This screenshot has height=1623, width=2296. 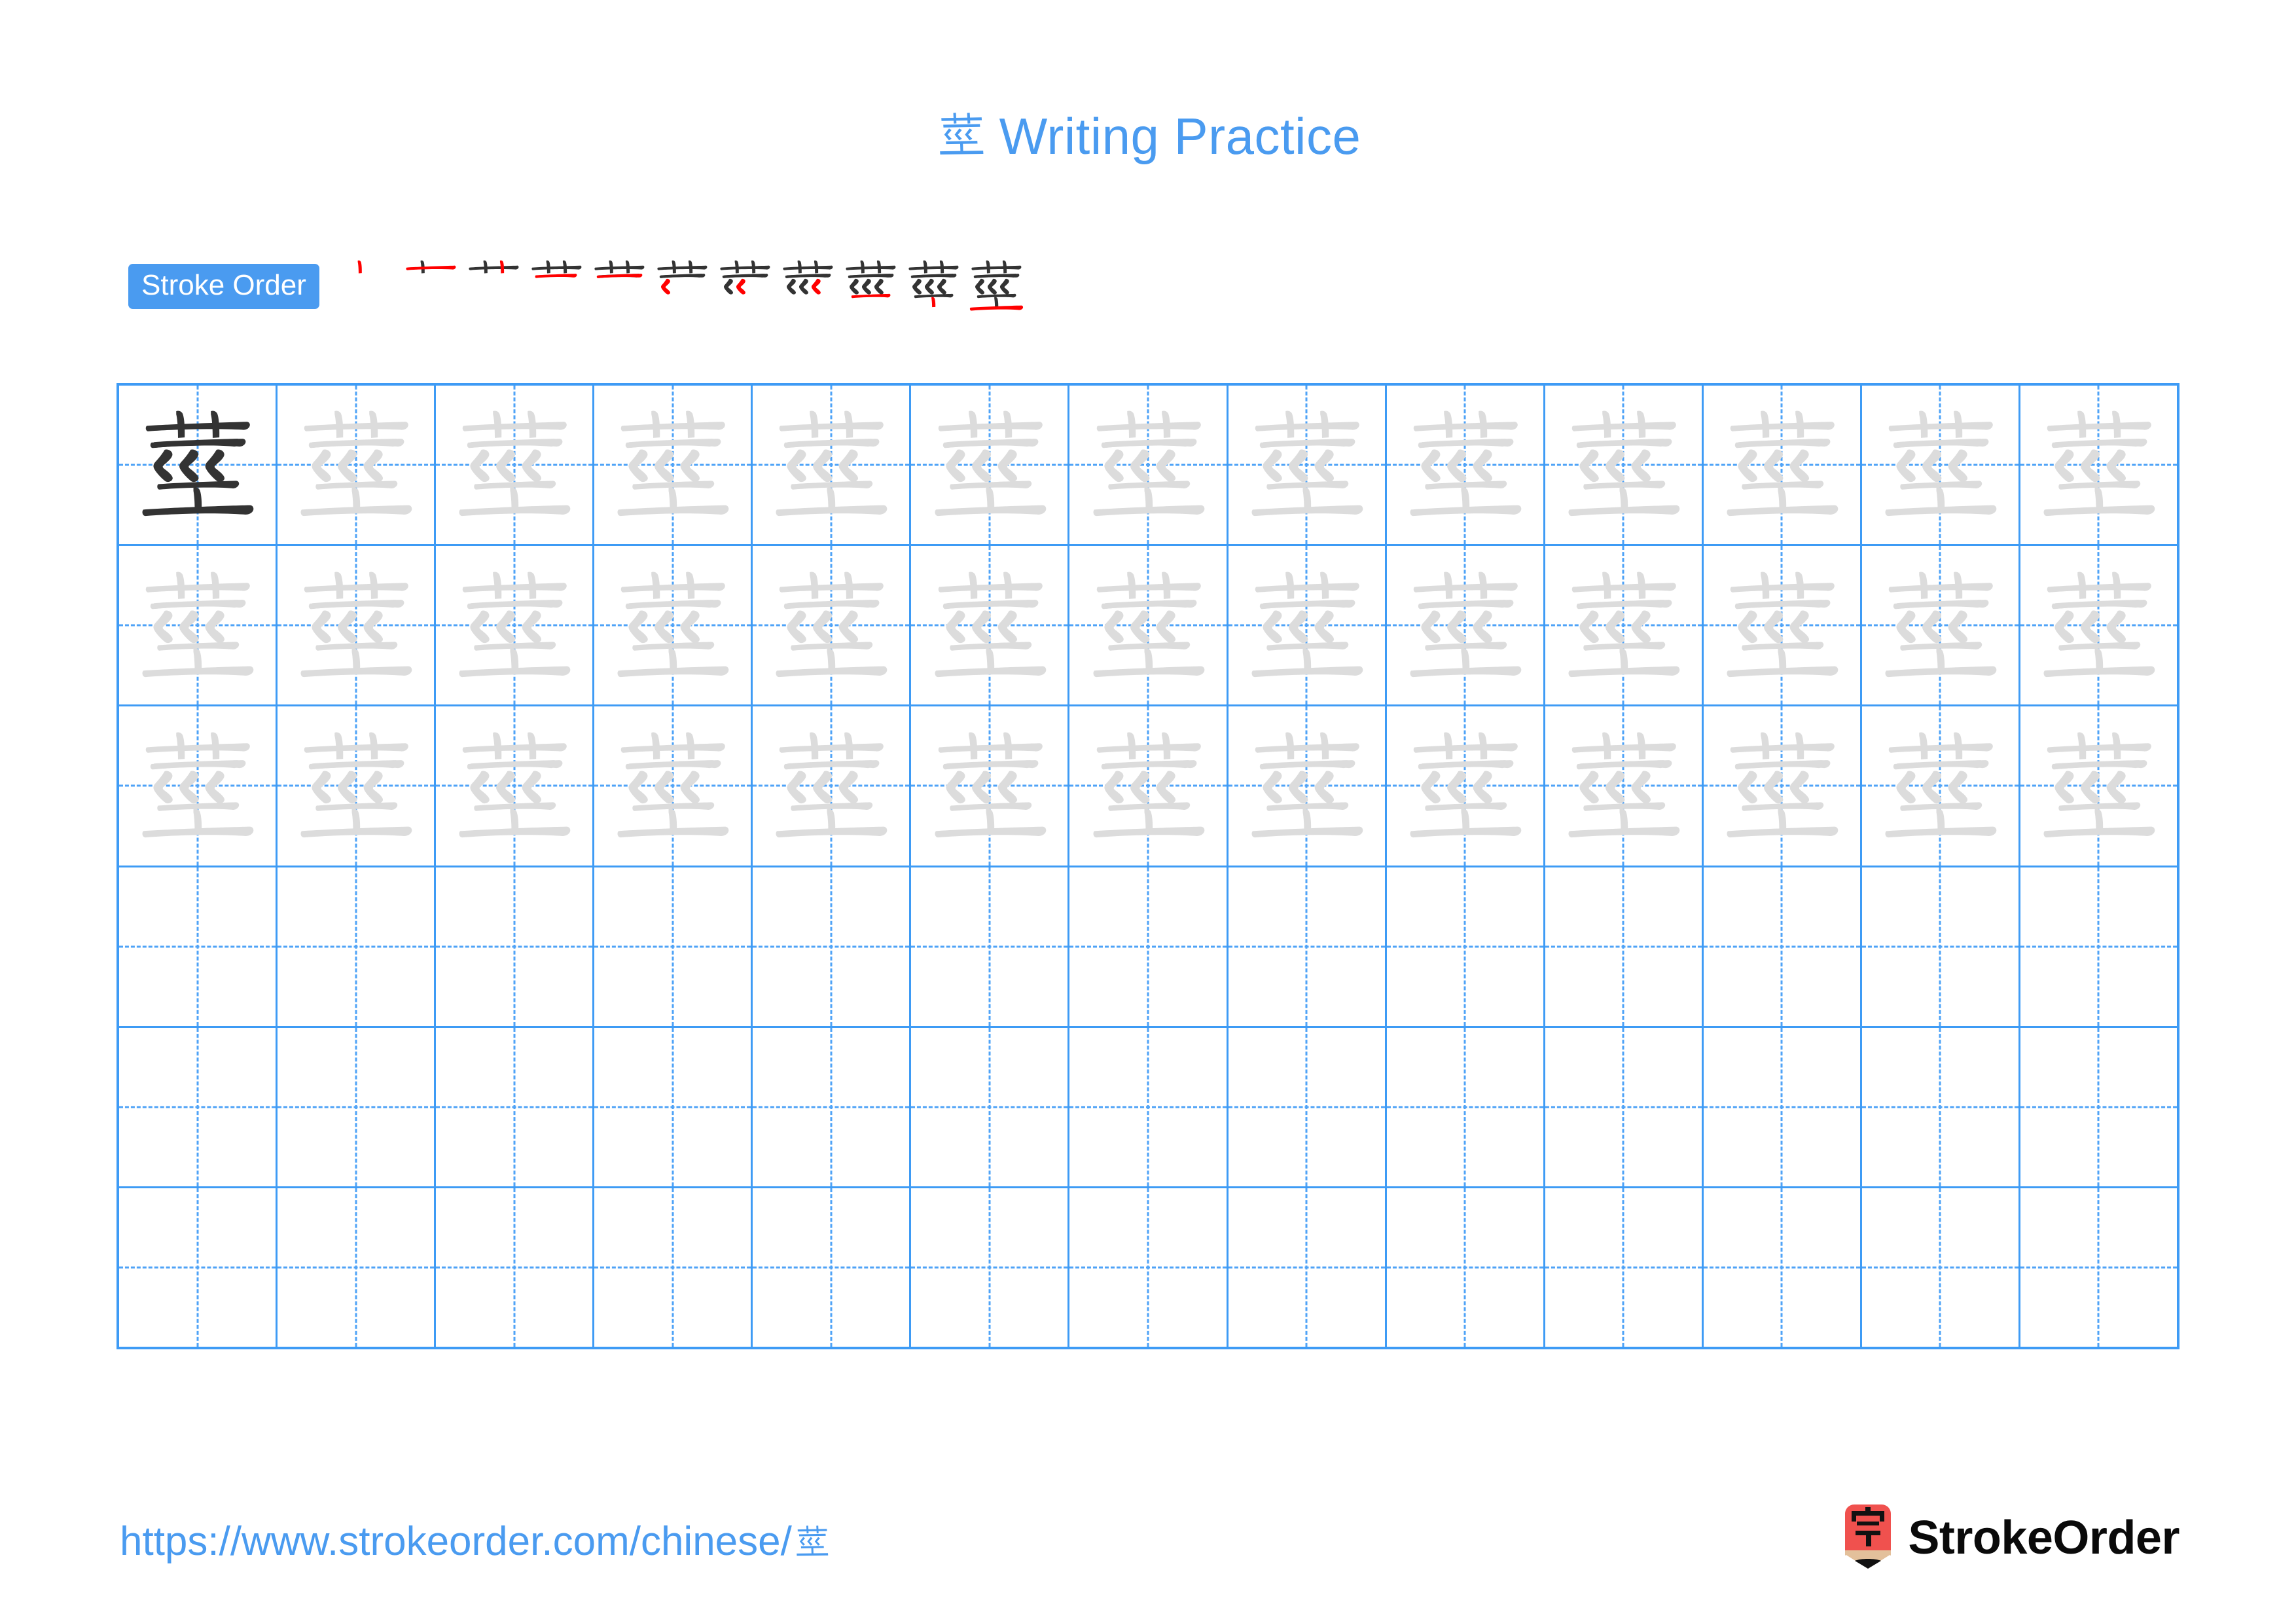 I want to click on footer-logo: StrokeOrder, so click(x=2010, y=1537).